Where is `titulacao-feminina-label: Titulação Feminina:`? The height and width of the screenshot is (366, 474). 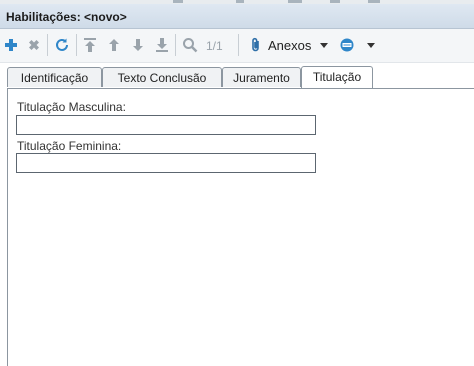 titulacao-feminina-label: Titulação Feminina: is located at coordinates (69, 146).